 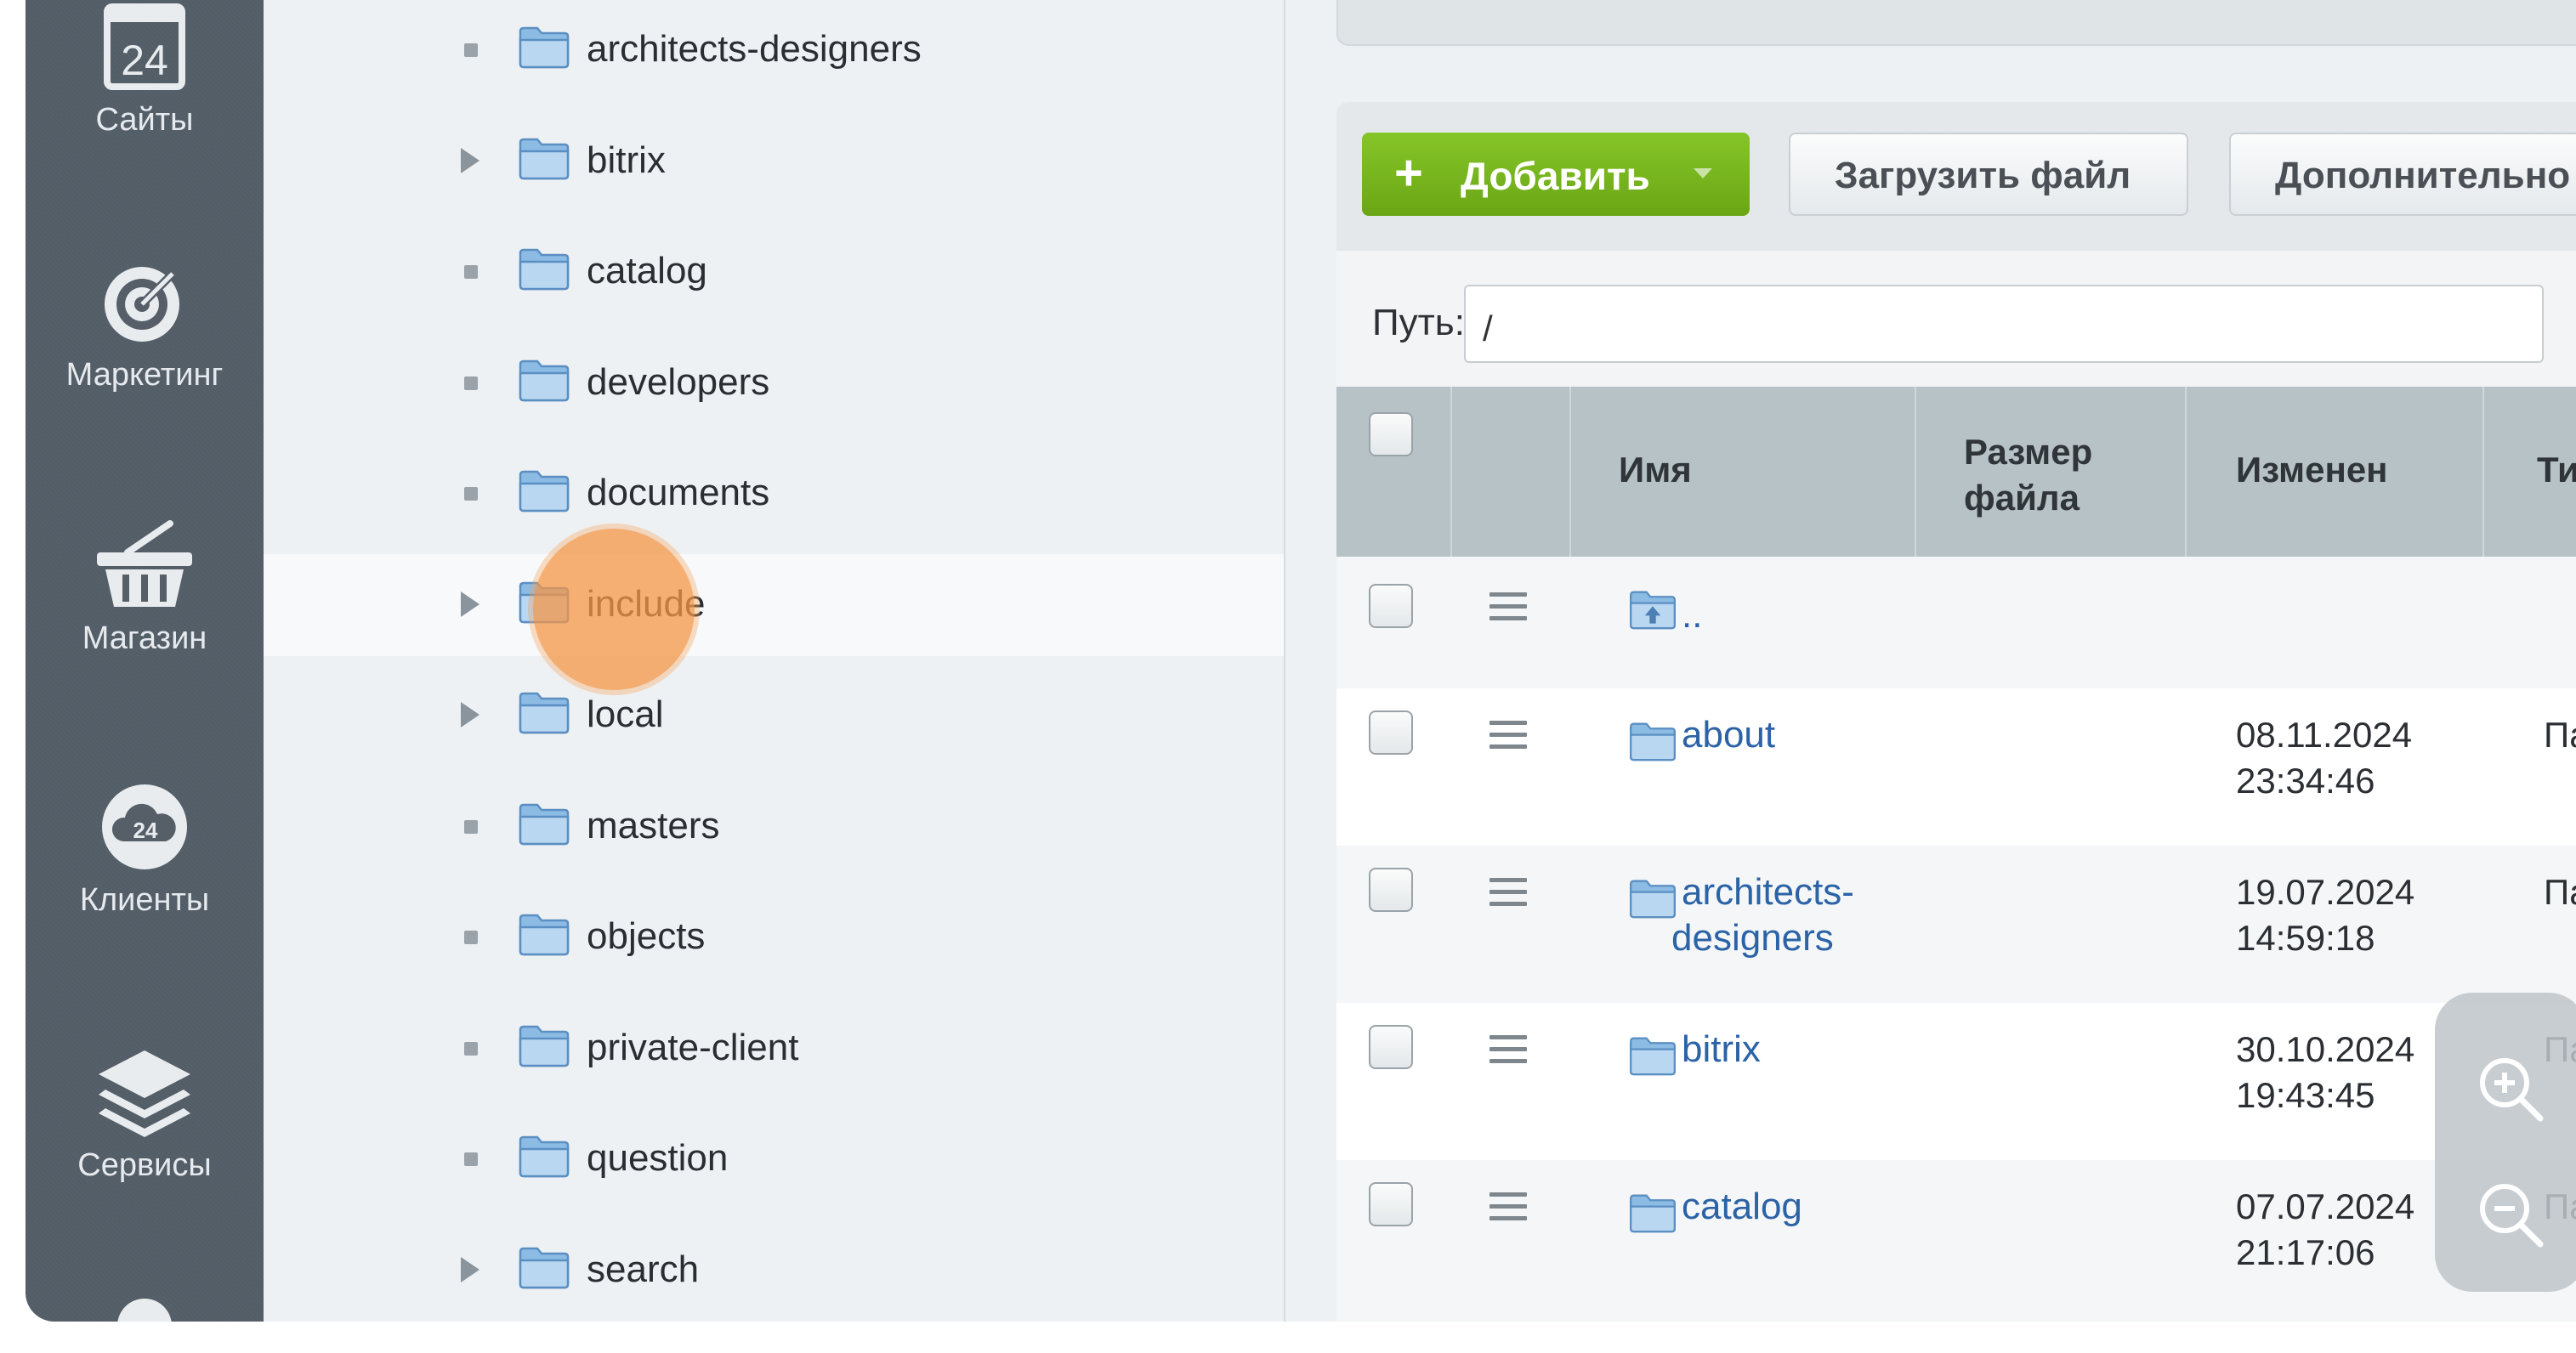 I want to click on tree-item-masters: masters, so click(x=774, y=827).